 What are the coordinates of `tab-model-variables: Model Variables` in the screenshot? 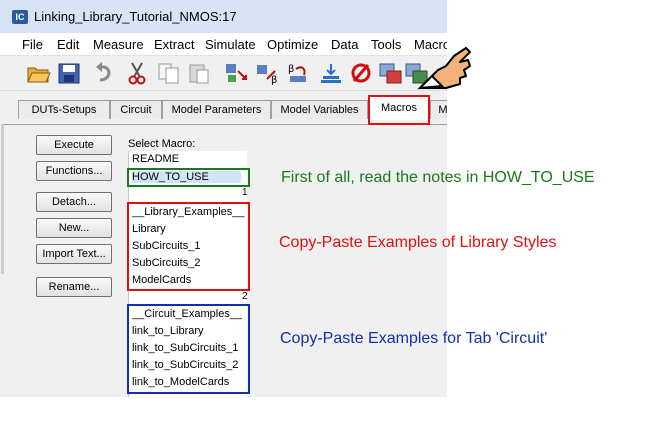 It's located at (319, 109).